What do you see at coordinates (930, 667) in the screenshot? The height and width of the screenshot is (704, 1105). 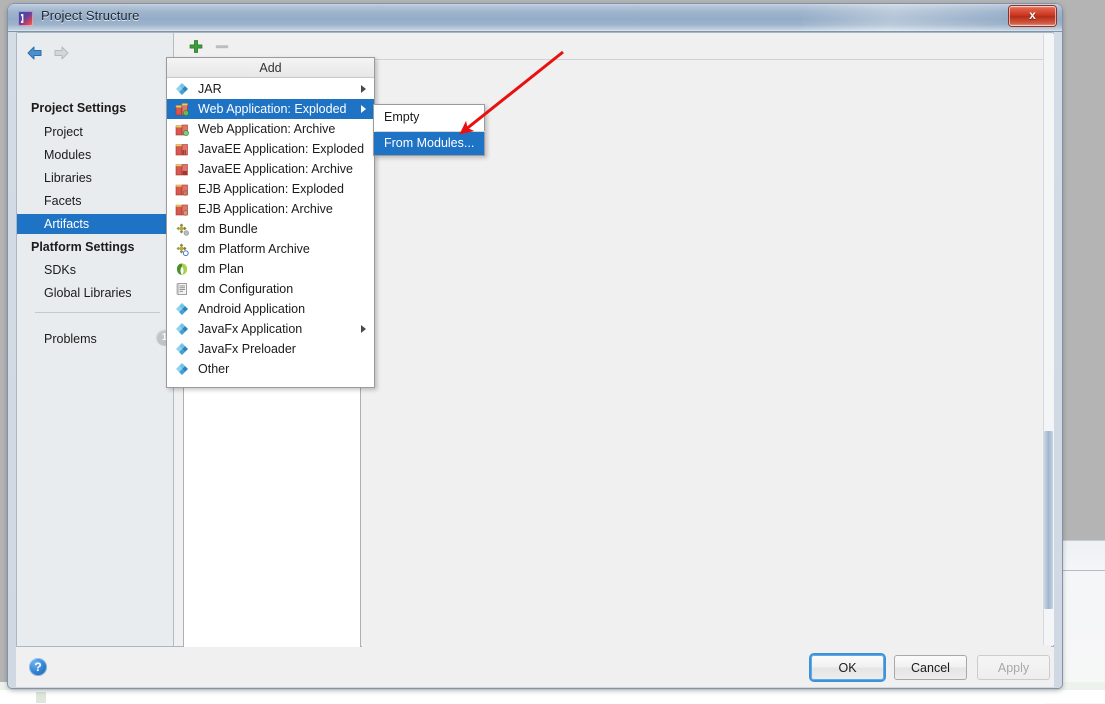 I see `cancel-button: Cancel` at bounding box center [930, 667].